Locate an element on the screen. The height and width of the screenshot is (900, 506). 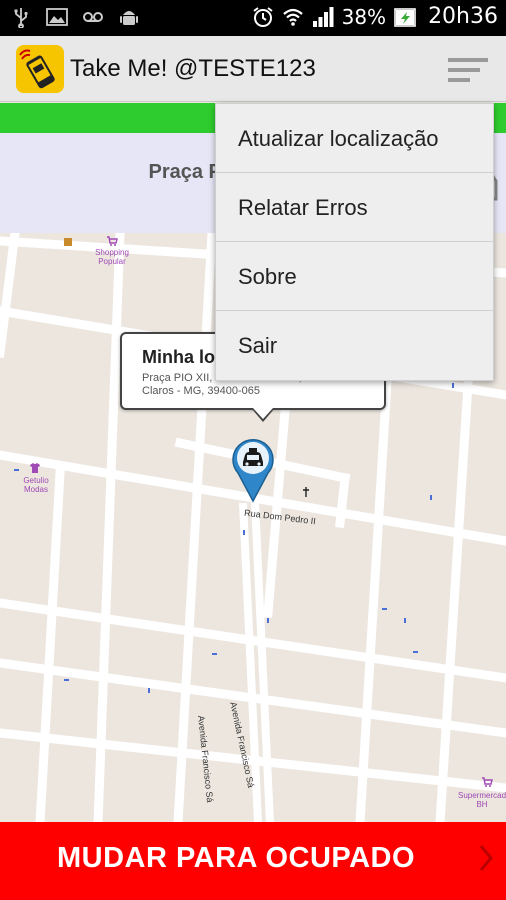
wifi-icon is located at coordinates (292, 17).